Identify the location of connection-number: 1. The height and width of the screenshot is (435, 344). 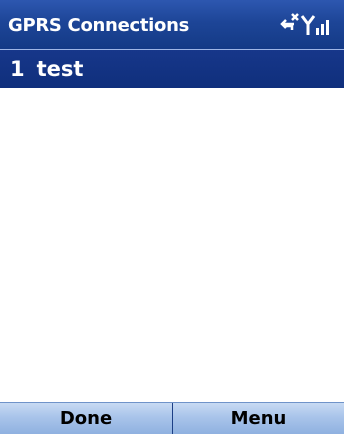
(17, 69).